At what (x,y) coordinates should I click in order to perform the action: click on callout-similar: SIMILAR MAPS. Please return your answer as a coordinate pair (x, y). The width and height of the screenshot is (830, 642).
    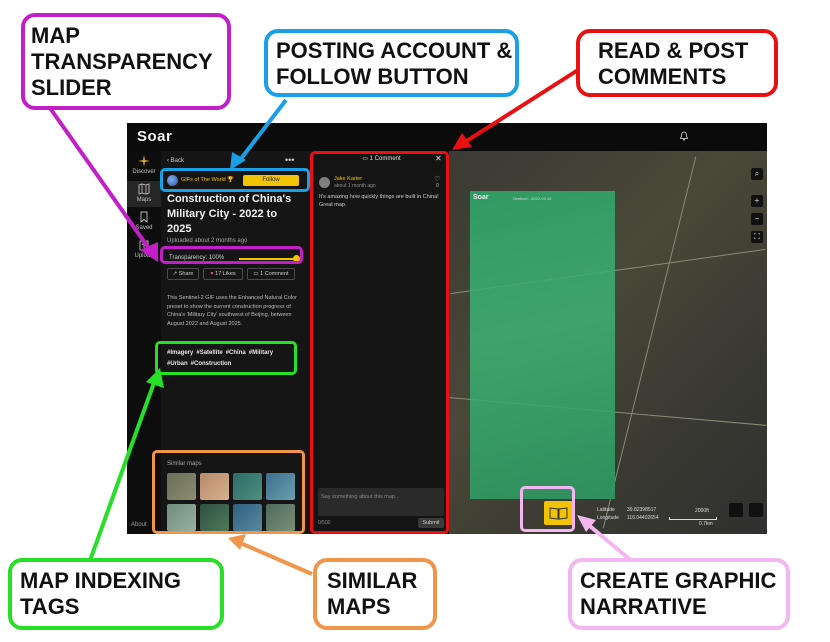
    Looking at the image, I should click on (375, 594).